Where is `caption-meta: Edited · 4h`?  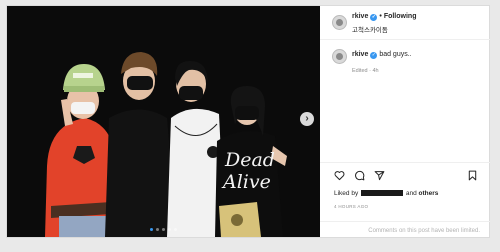 caption-meta: Edited · 4h is located at coordinates (365, 71).